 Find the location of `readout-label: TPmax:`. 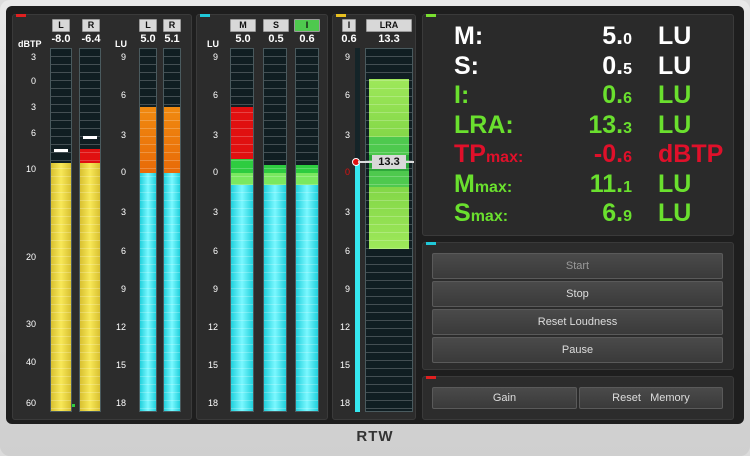

readout-label: TPmax: is located at coordinates (489, 154).